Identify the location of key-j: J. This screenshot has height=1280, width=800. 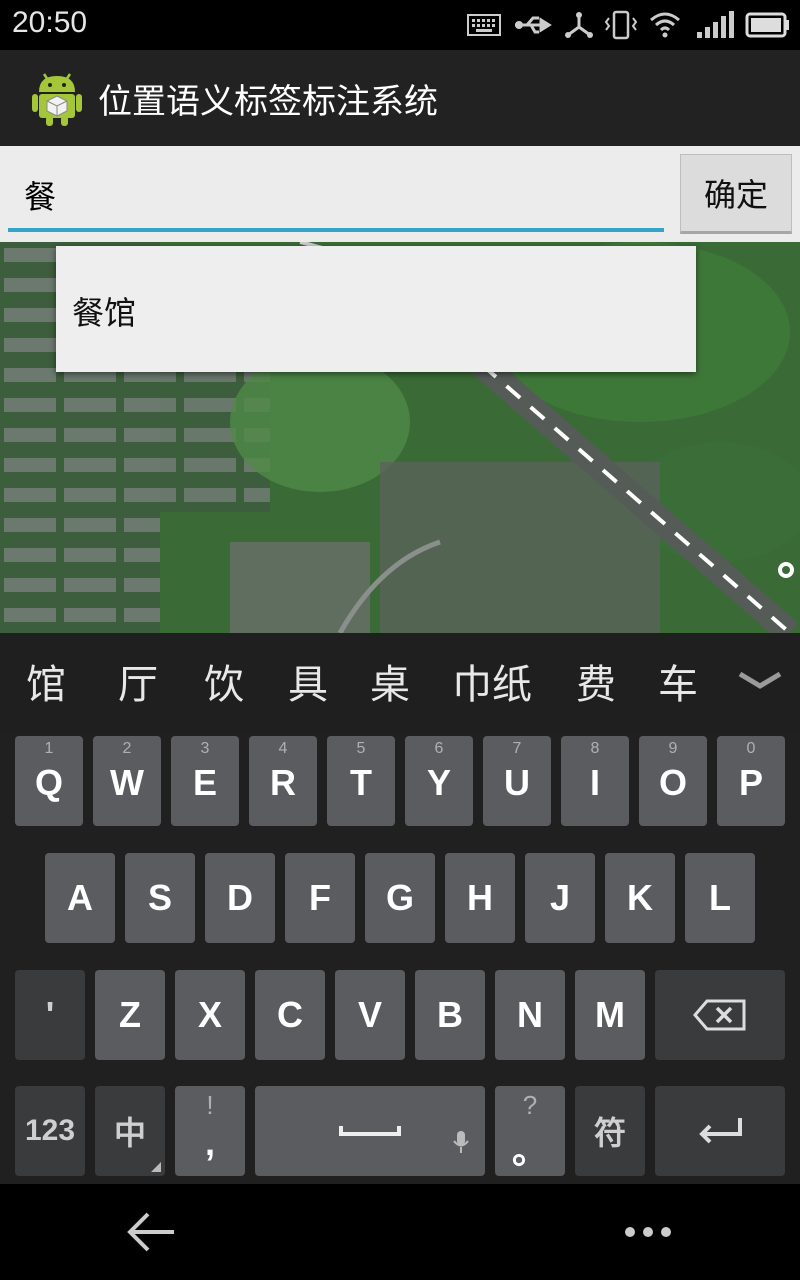
(560, 898).